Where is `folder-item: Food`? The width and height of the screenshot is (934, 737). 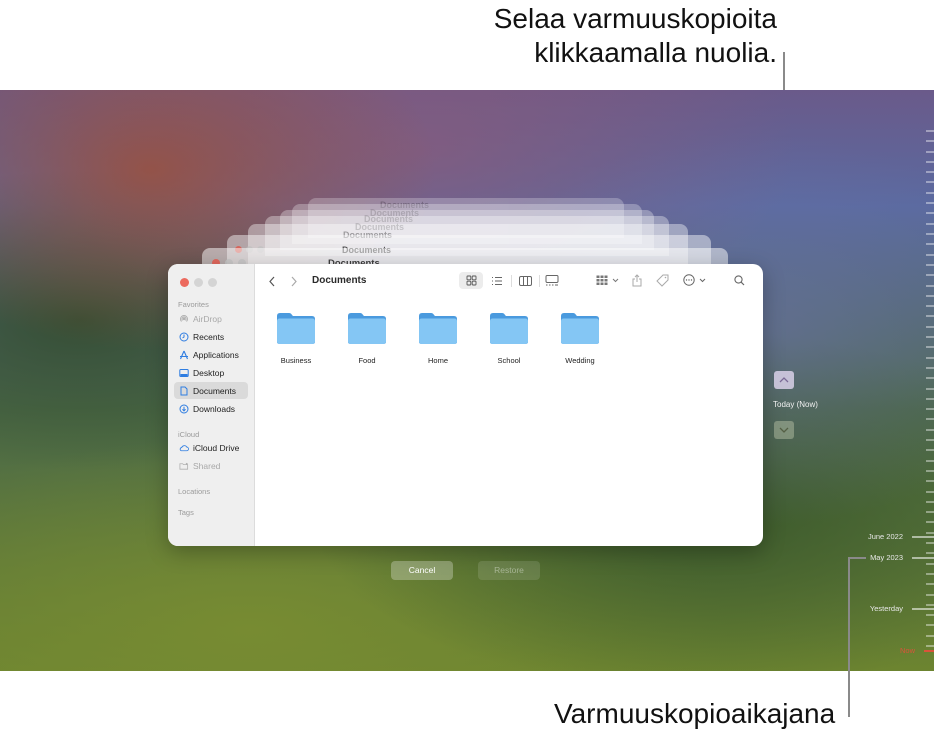
folder-item: Food is located at coordinates (367, 338).